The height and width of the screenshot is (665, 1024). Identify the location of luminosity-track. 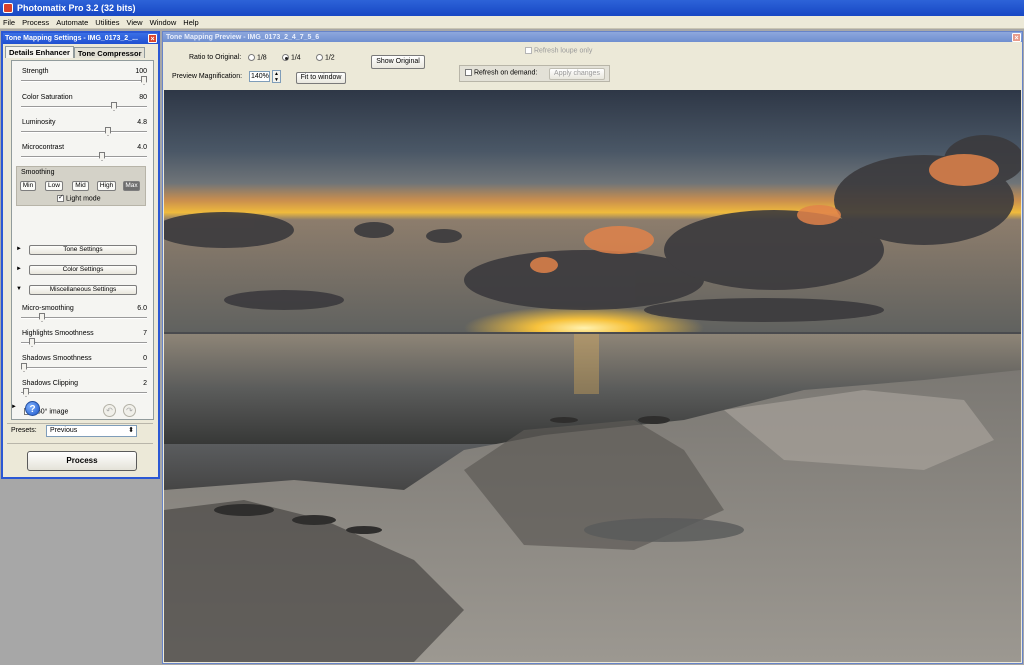
(84, 132).